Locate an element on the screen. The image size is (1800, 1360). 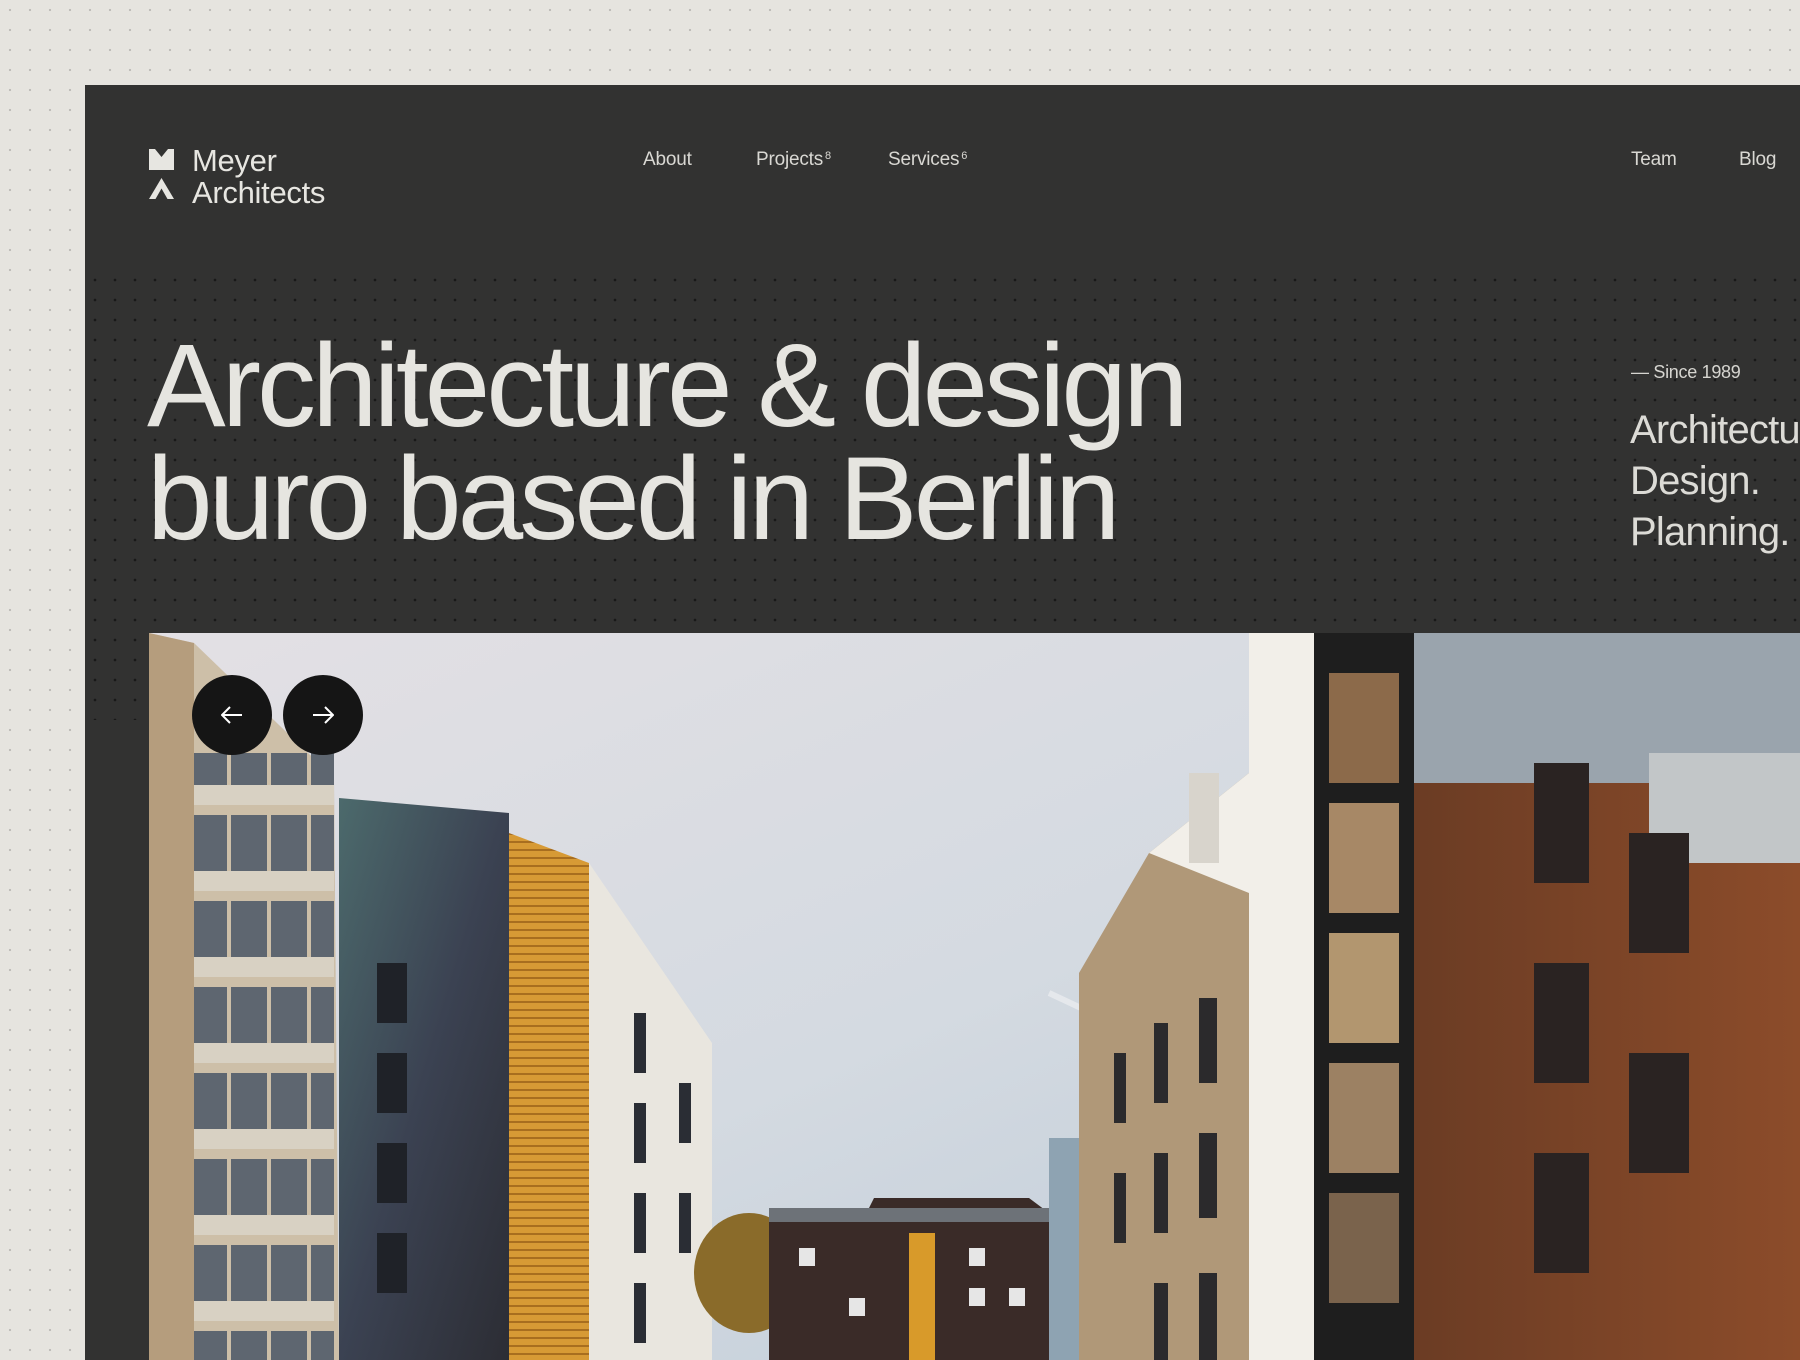
service-item-planning: Planning. is located at coordinates (1710, 532).